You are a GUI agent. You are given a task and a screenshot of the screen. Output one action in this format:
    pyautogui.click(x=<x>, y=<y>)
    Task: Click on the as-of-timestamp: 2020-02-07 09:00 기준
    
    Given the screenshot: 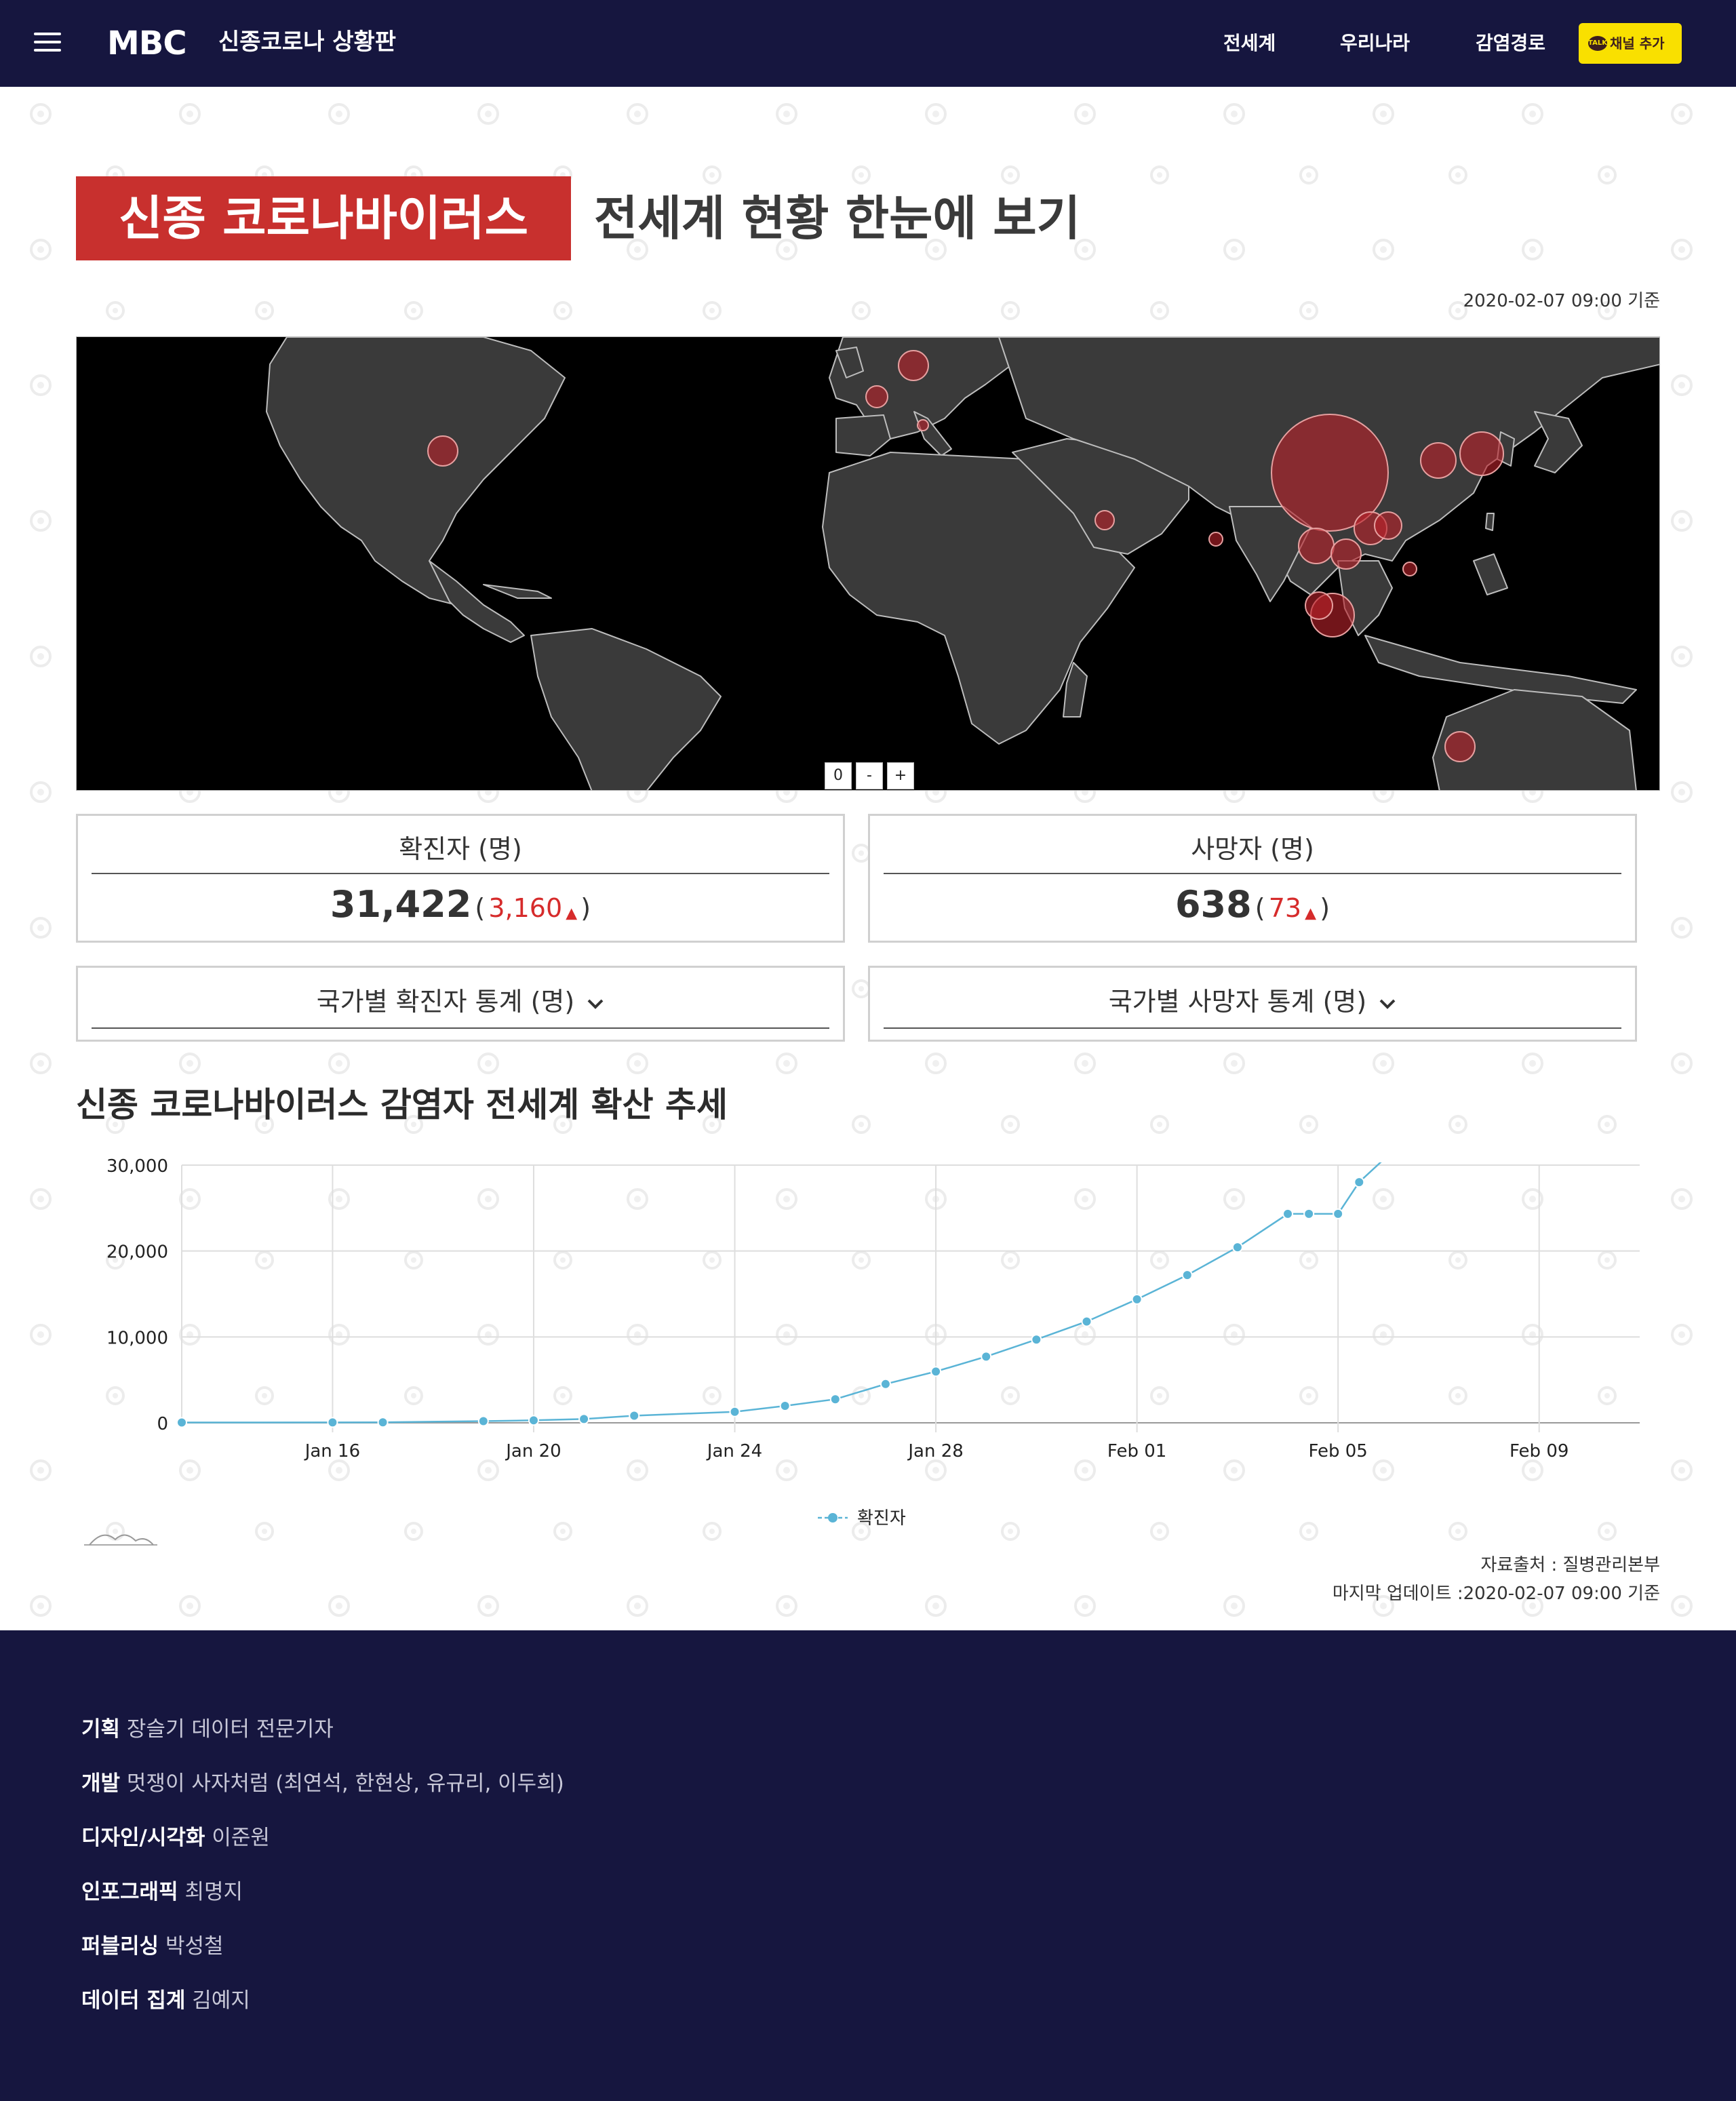 What is the action you would take?
    pyautogui.click(x=1561, y=301)
    